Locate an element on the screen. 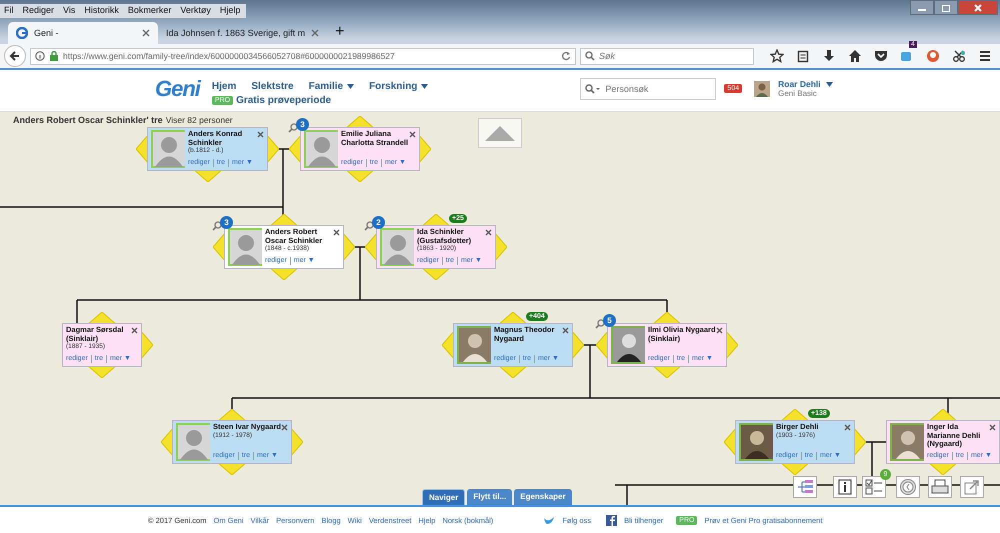 This screenshot has width=1000, height=533. lock-icon is located at coordinates (54, 56).